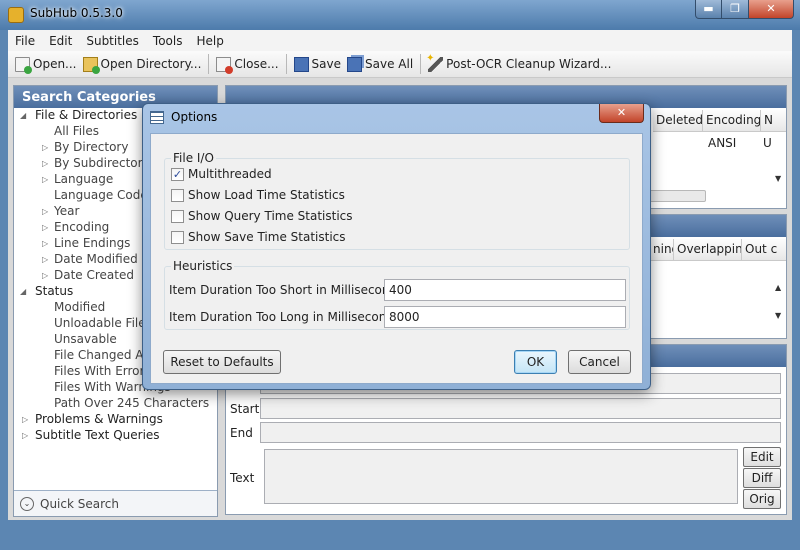 The width and height of the screenshot is (800, 550). What do you see at coordinates (708, 9) in the screenshot?
I see `minimize-button: ▬` at bounding box center [708, 9].